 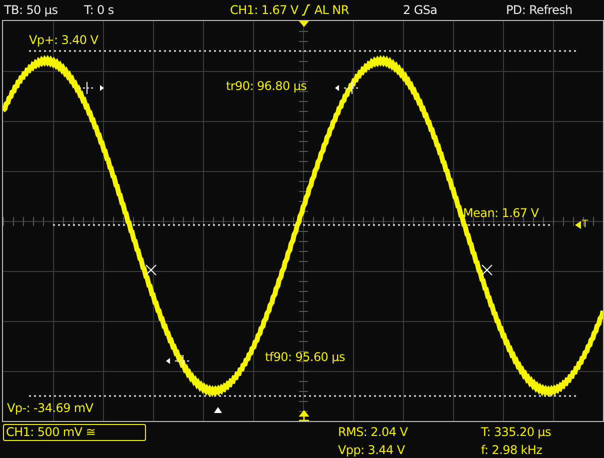 I want to click on trigger-level-label: T, so click(x=585, y=225).